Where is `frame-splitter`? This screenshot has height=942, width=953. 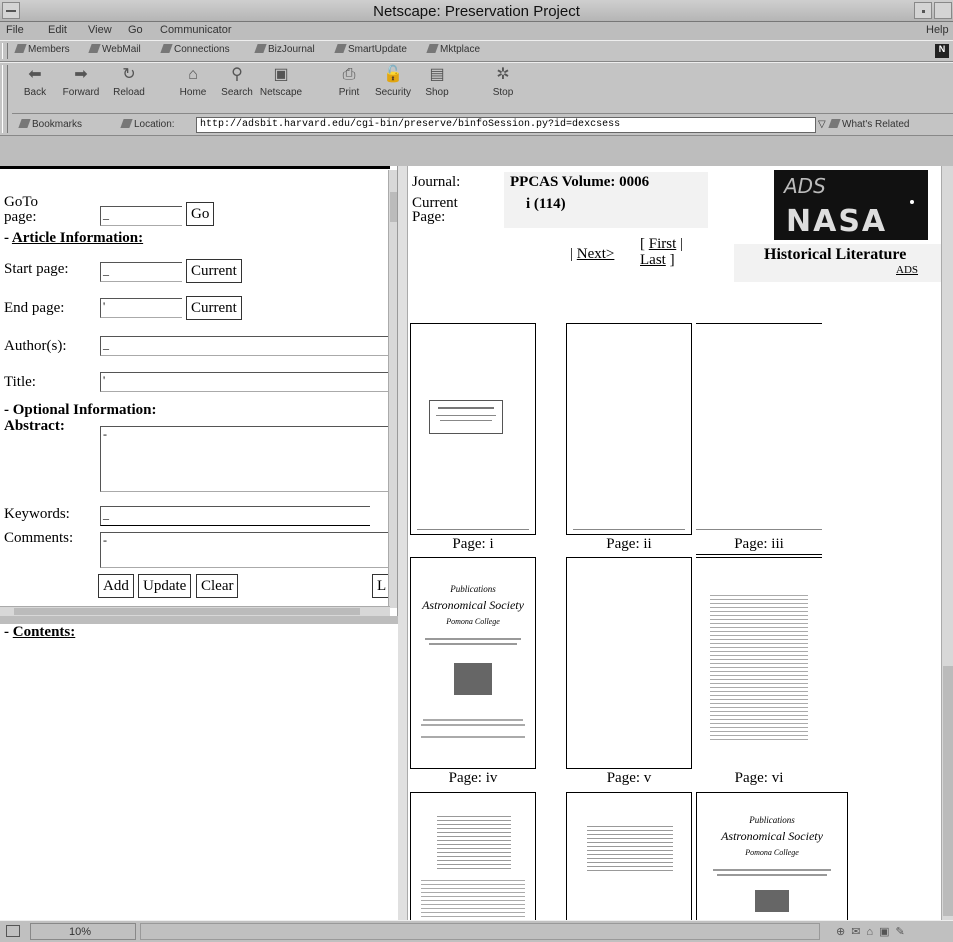
frame-splitter is located at coordinates (403, 543).